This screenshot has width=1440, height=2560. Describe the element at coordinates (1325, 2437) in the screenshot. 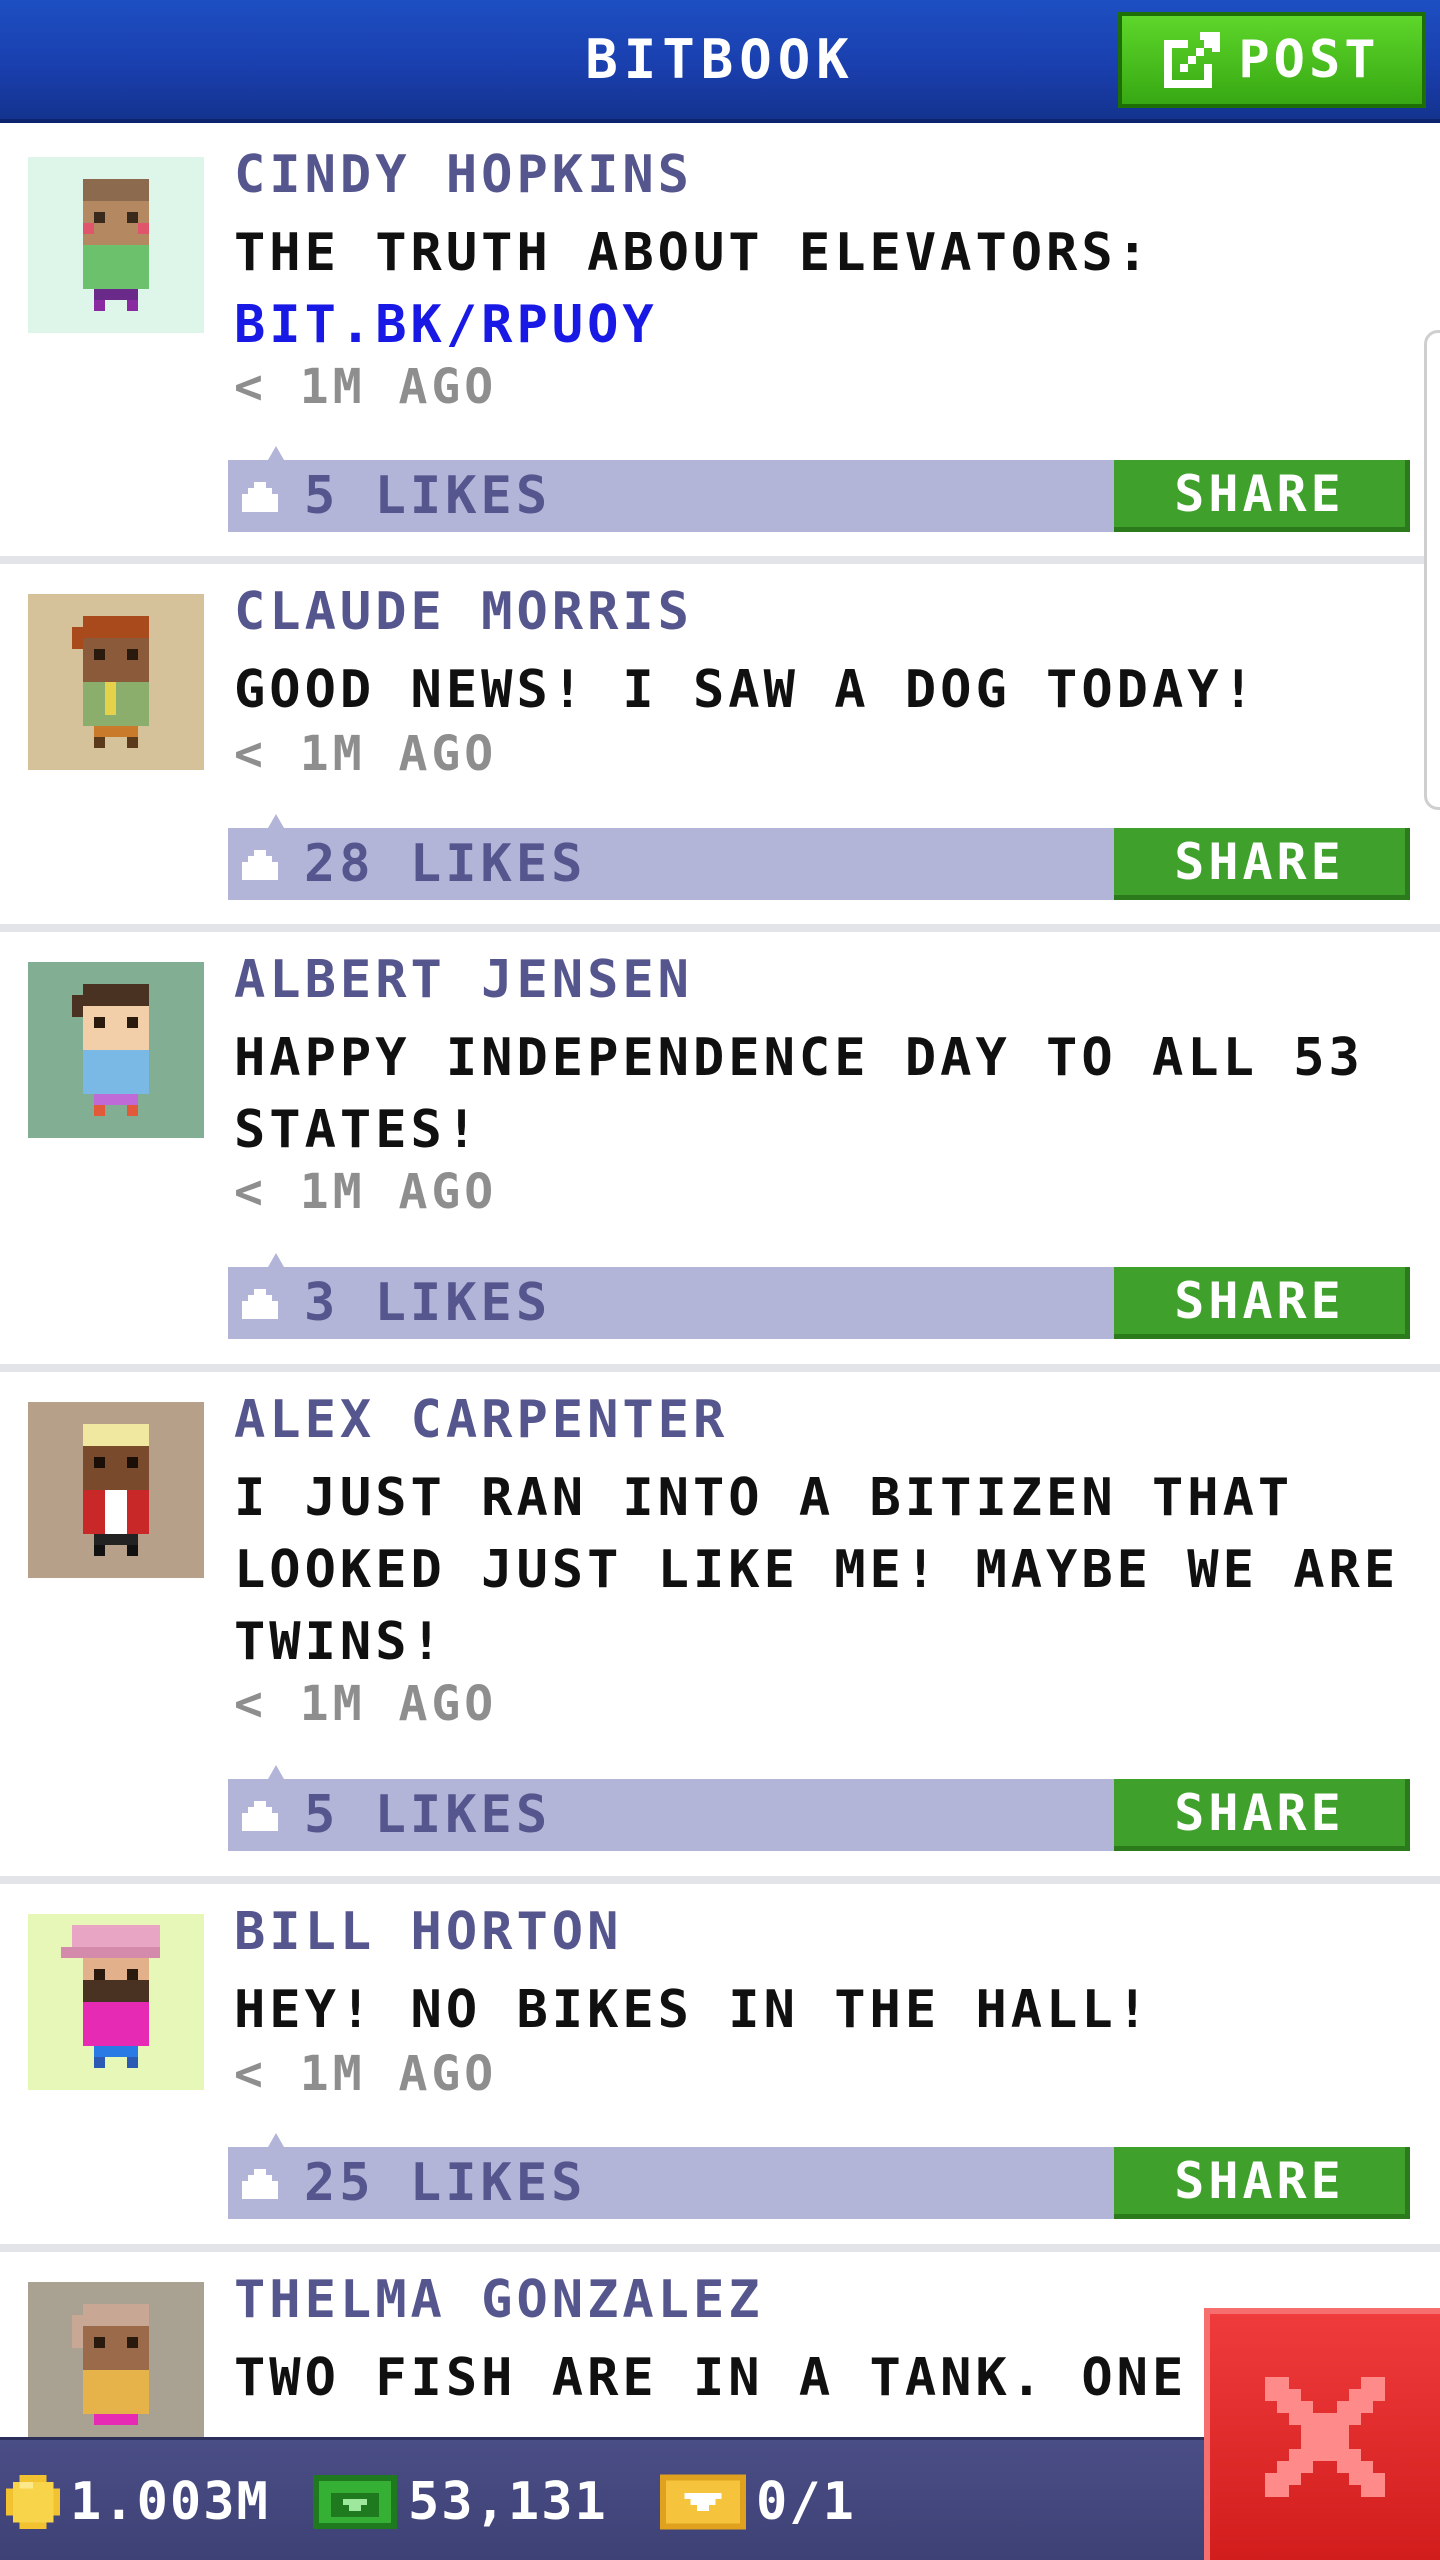

I see `close-icon` at that location.